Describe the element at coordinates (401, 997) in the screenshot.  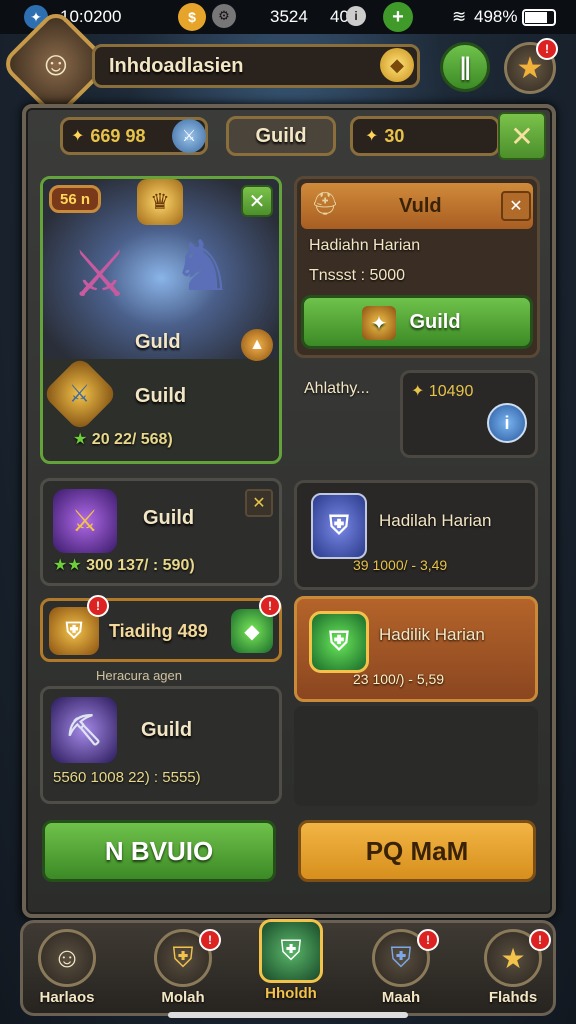
I see `nav-label: Maah` at that location.